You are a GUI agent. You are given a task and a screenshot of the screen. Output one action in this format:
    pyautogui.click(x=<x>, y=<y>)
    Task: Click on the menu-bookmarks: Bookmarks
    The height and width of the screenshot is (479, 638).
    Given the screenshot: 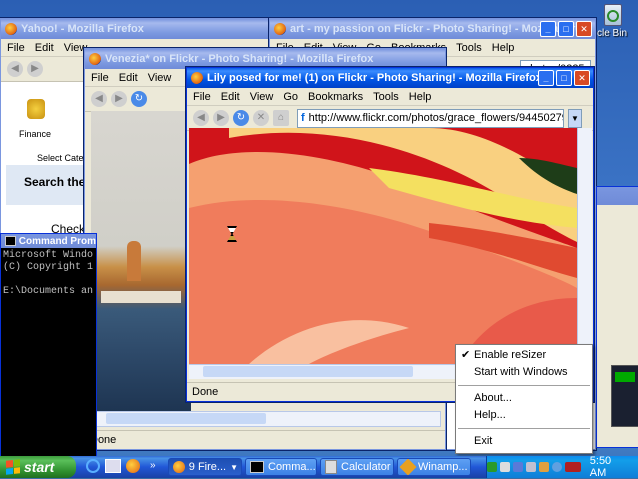 What is the action you would take?
    pyautogui.click(x=335, y=97)
    